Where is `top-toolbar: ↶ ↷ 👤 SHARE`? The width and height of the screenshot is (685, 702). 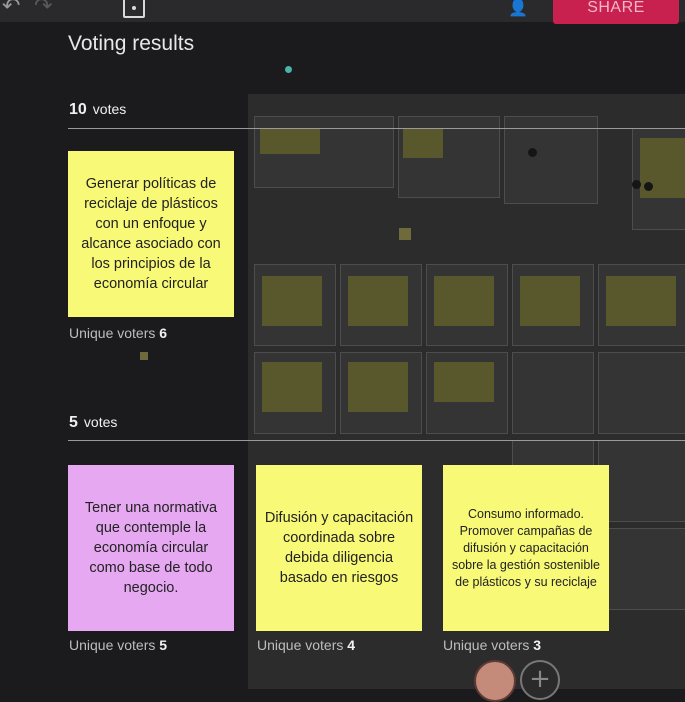
top-toolbar: ↶ ↷ 👤 SHARE is located at coordinates (342, 12).